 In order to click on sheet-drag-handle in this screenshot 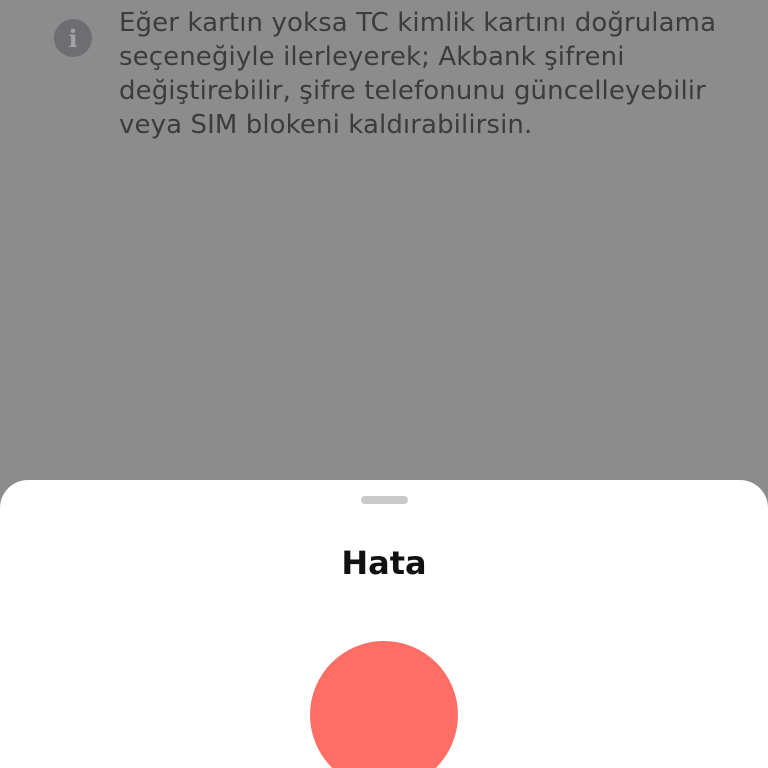, I will do `click(384, 500)`.